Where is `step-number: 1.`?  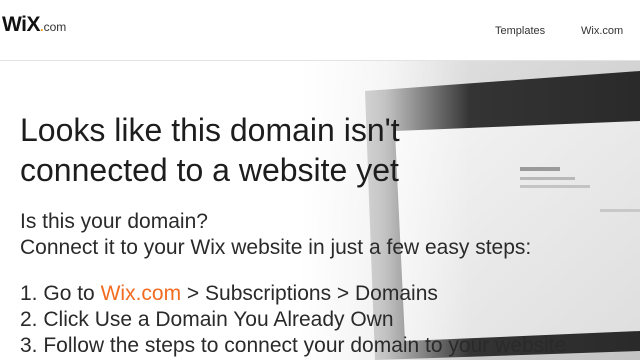 step-number: 1. is located at coordinates (29, 293).